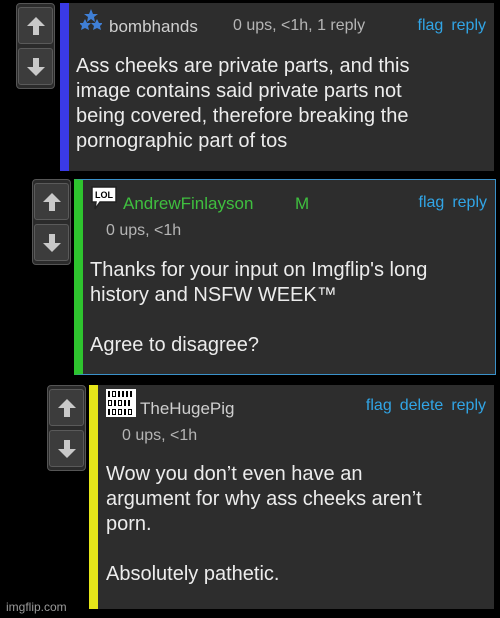 The image size is (500, 618). I want to click on imgflip-watermark: imgflip.com, so click(36, 607).